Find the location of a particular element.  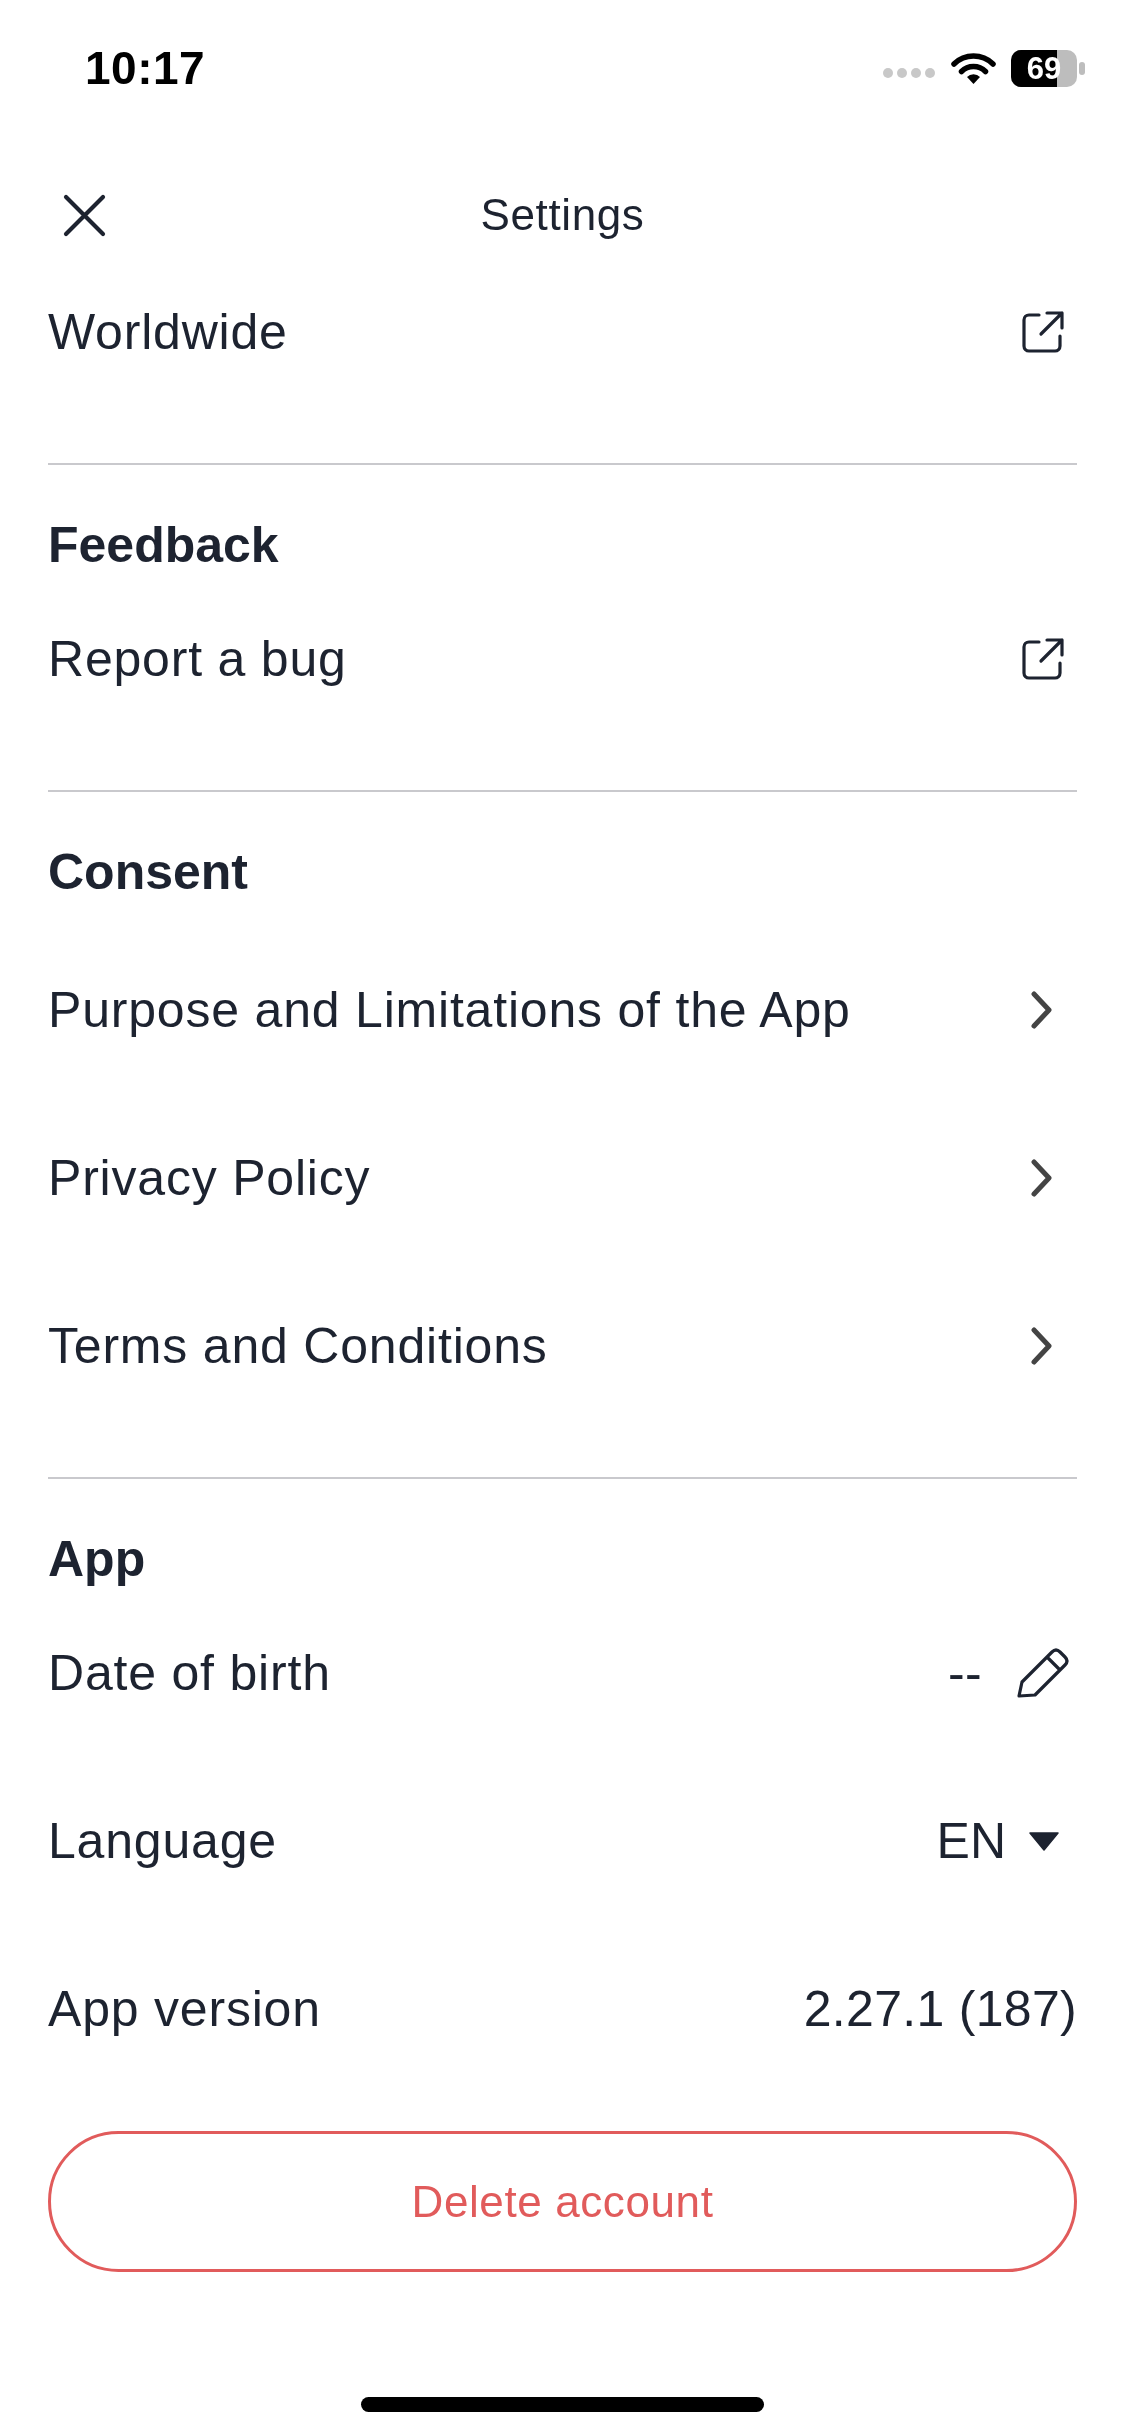

external-link-item: Report a bug is located at coordinates (562, 659).